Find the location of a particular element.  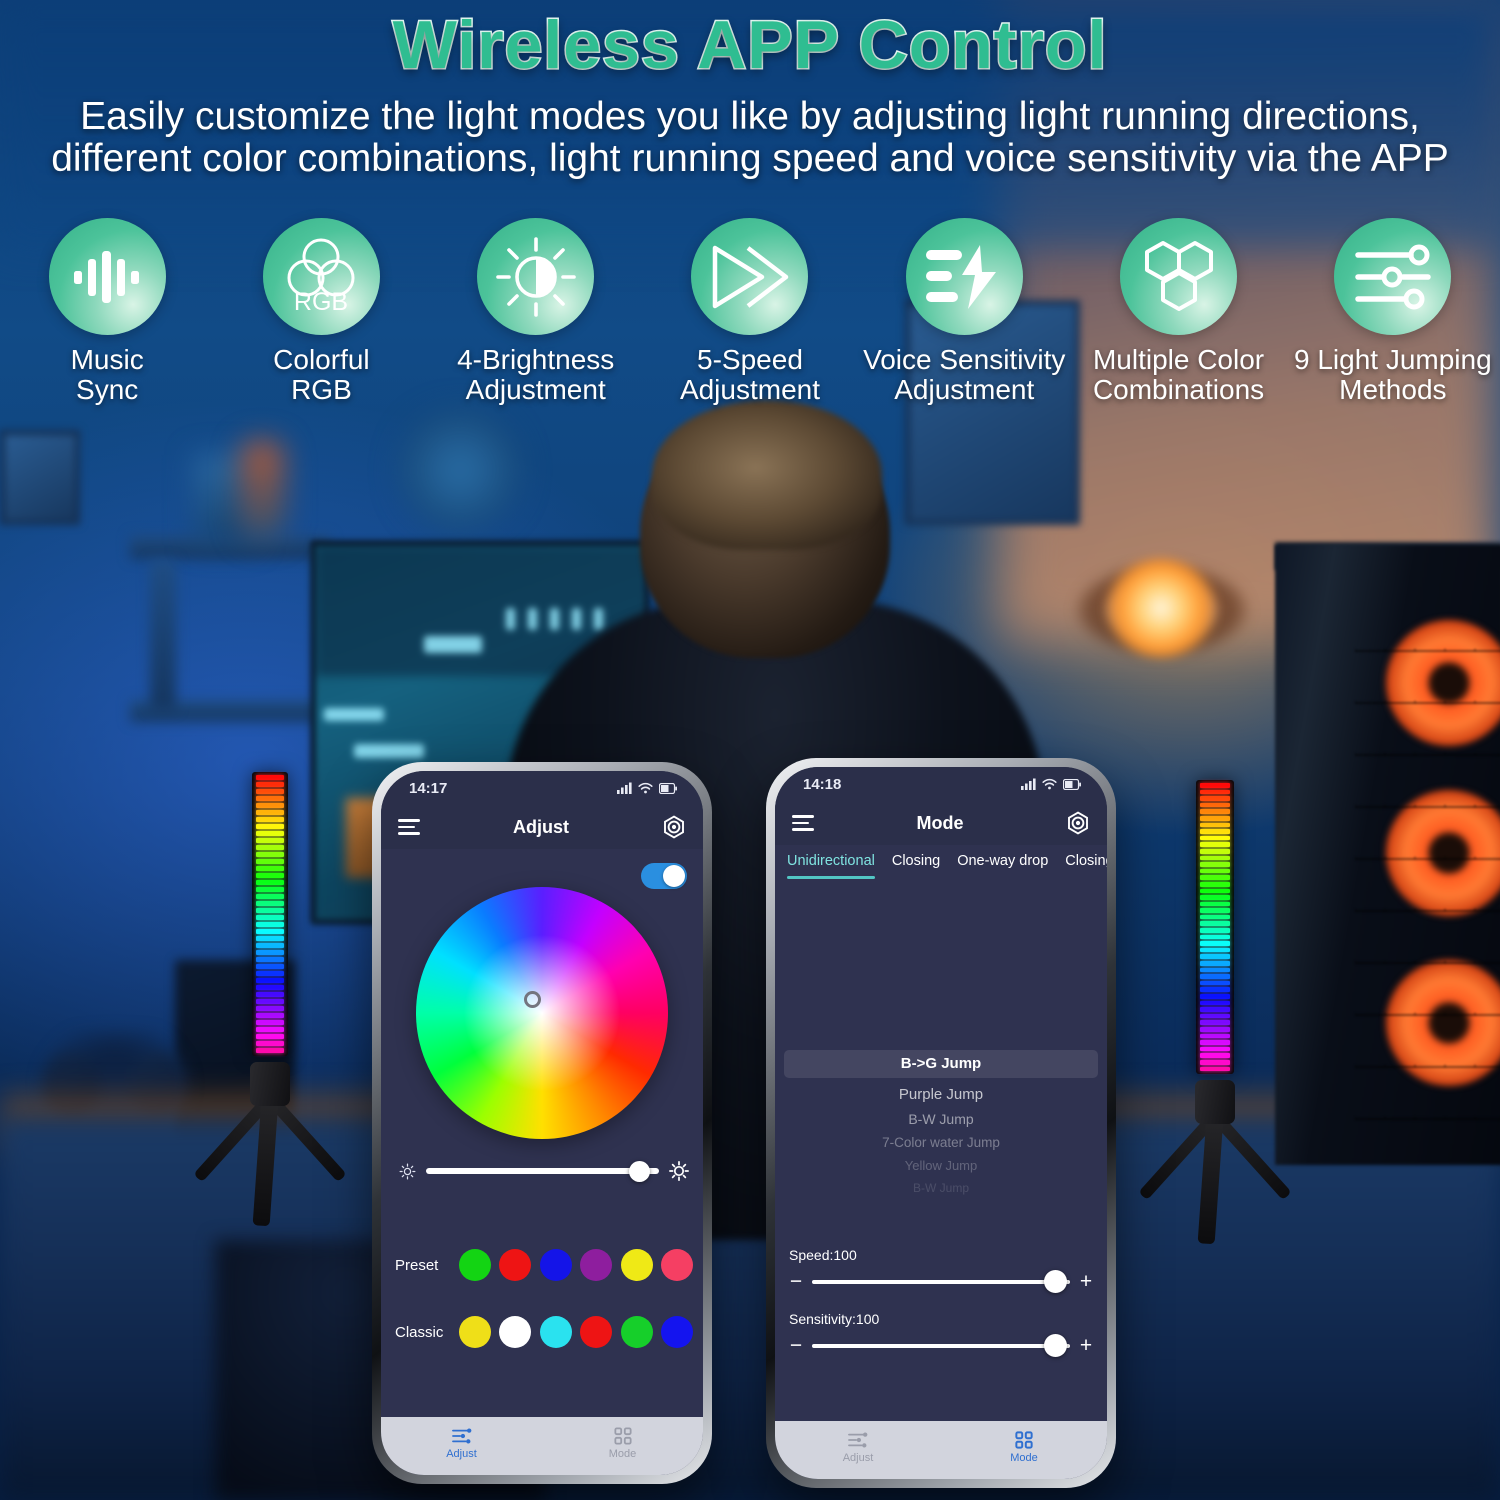

feature-light-jumping: 9 Light Jumping Methods is located at coordinates (1393, 311).